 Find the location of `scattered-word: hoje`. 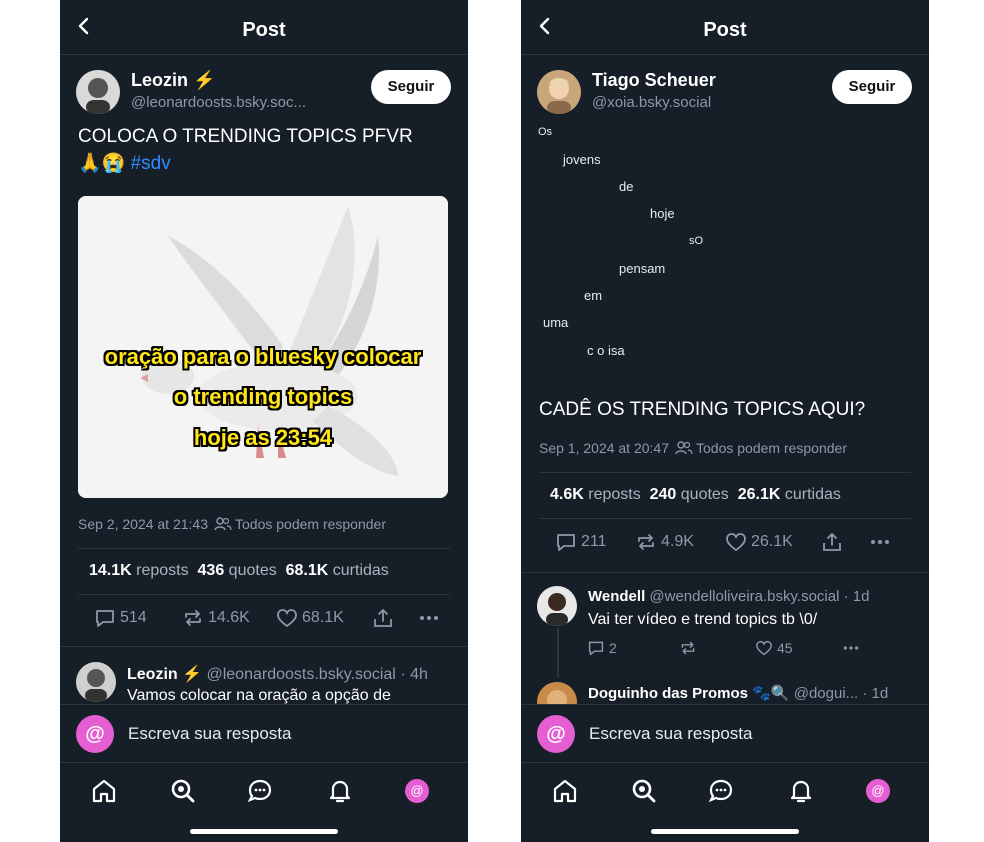

scattered-word: hoje is located at coordinates (662, 213).